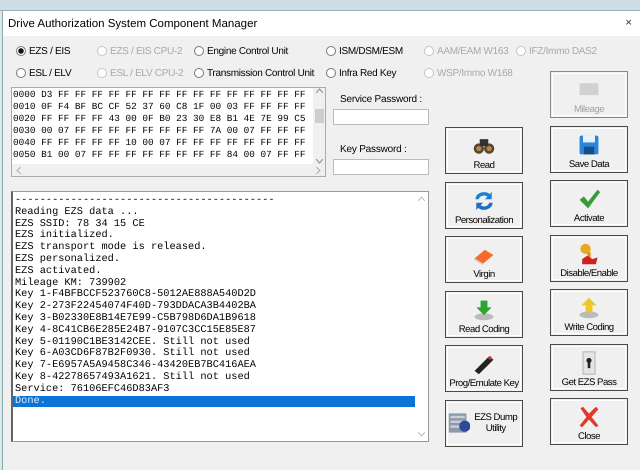  What do you see at coordinates (40, 51) in the screenshot?
I see `radio-button: EZS / EIS` at bounding box center [40, 51].